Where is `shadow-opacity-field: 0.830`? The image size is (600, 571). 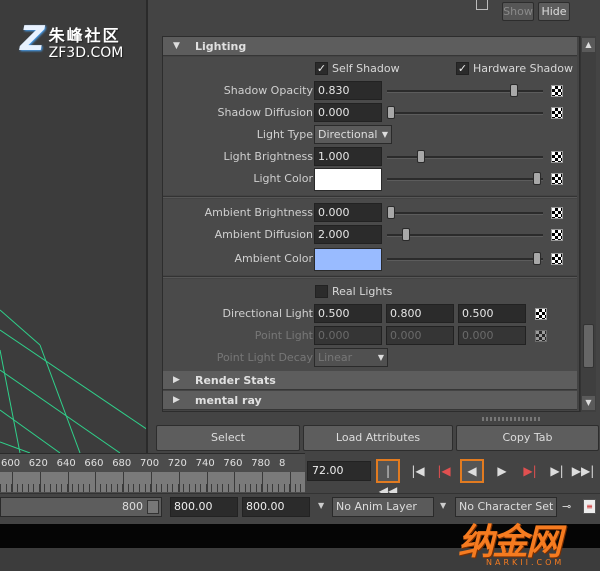
shadow-opacity-field: 0.830 is located at coordinates (348, 90).